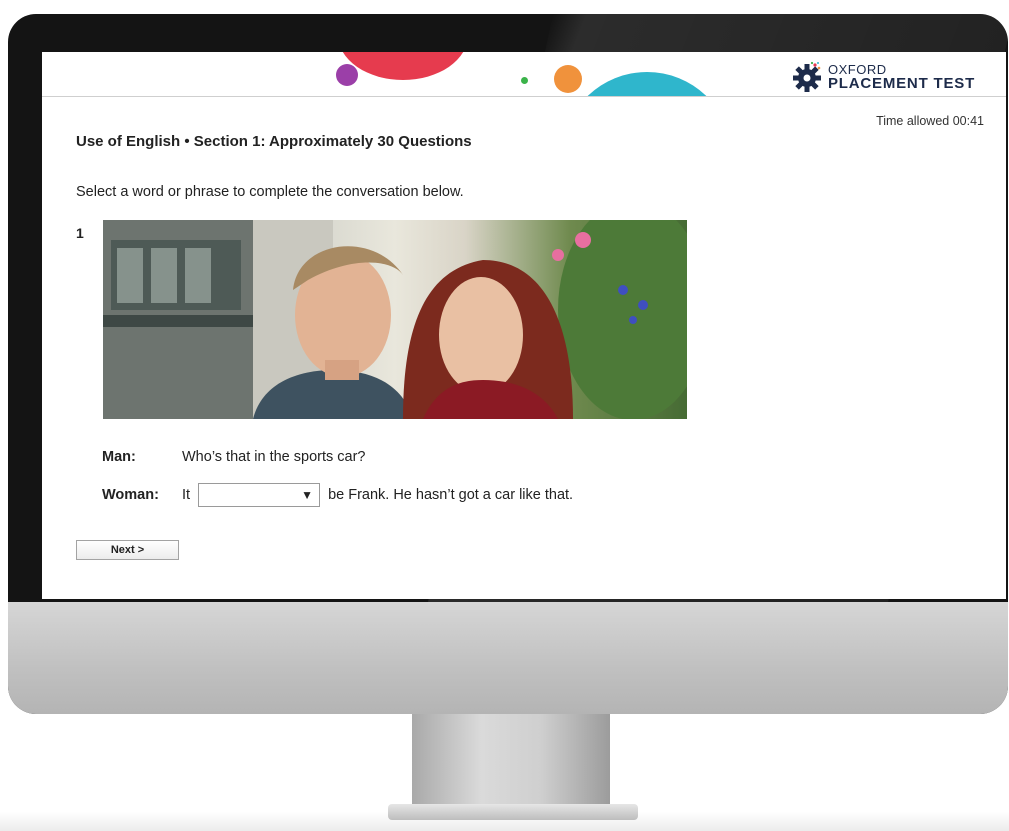  What do you see at coordinates (307, 495) in the screenshot?
I see `caret-down-icon: ▼` at bounding box center [307, 495].